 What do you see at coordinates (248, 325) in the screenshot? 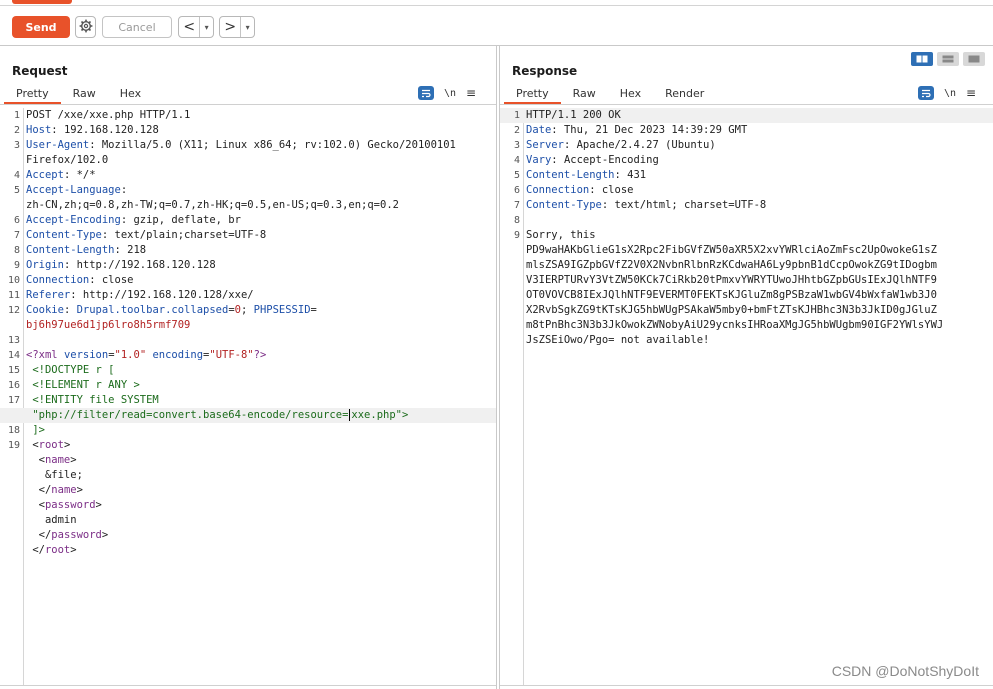
I see `code-line: bj6h97ue6d1jp6lro8h5rmf709` at bounding box center [248, 325].